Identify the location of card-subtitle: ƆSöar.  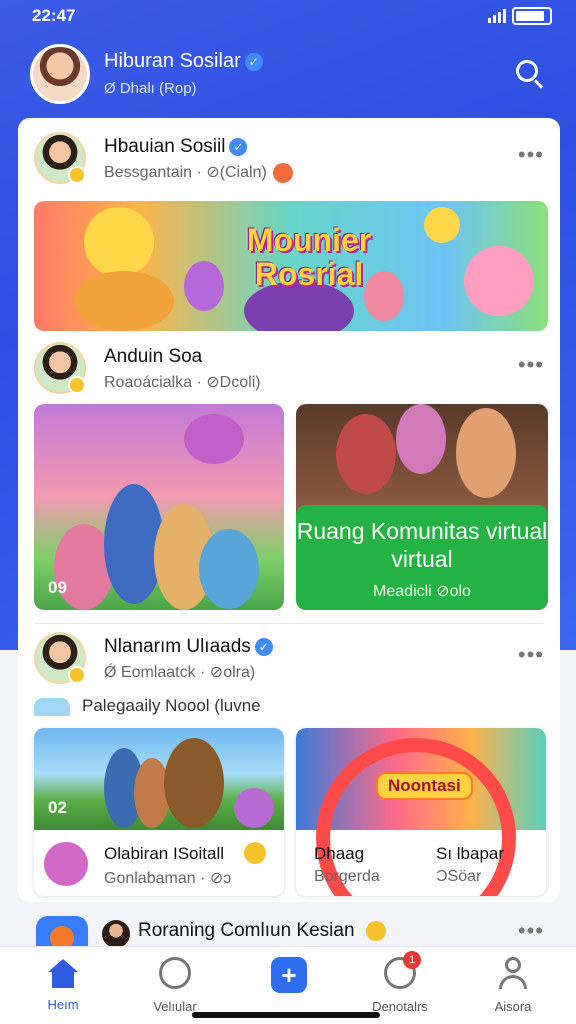
(459, 876).